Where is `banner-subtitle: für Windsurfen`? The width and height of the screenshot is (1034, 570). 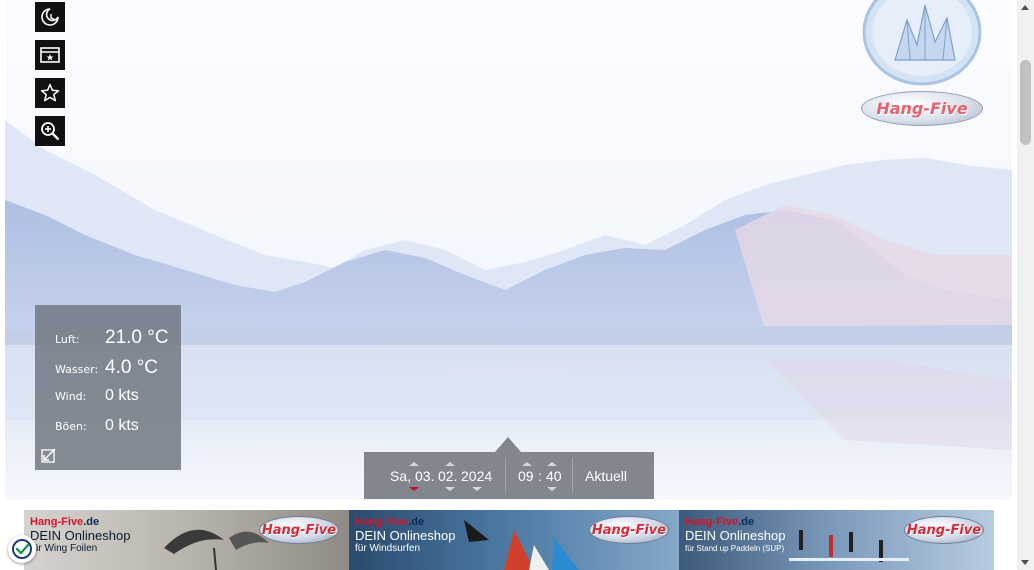 banner-subtitle: für Windsurfen is located at coordinates (388, 548).